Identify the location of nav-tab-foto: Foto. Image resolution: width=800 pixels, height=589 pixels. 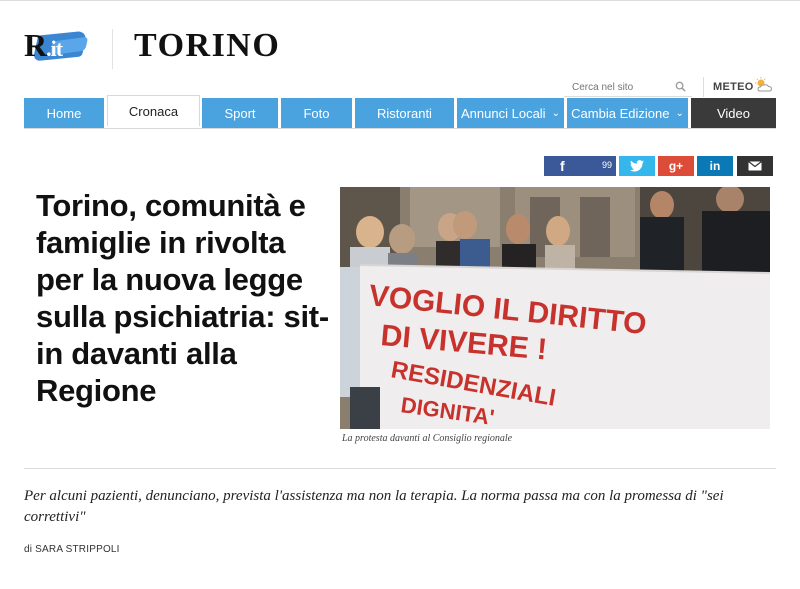
(316, 113).